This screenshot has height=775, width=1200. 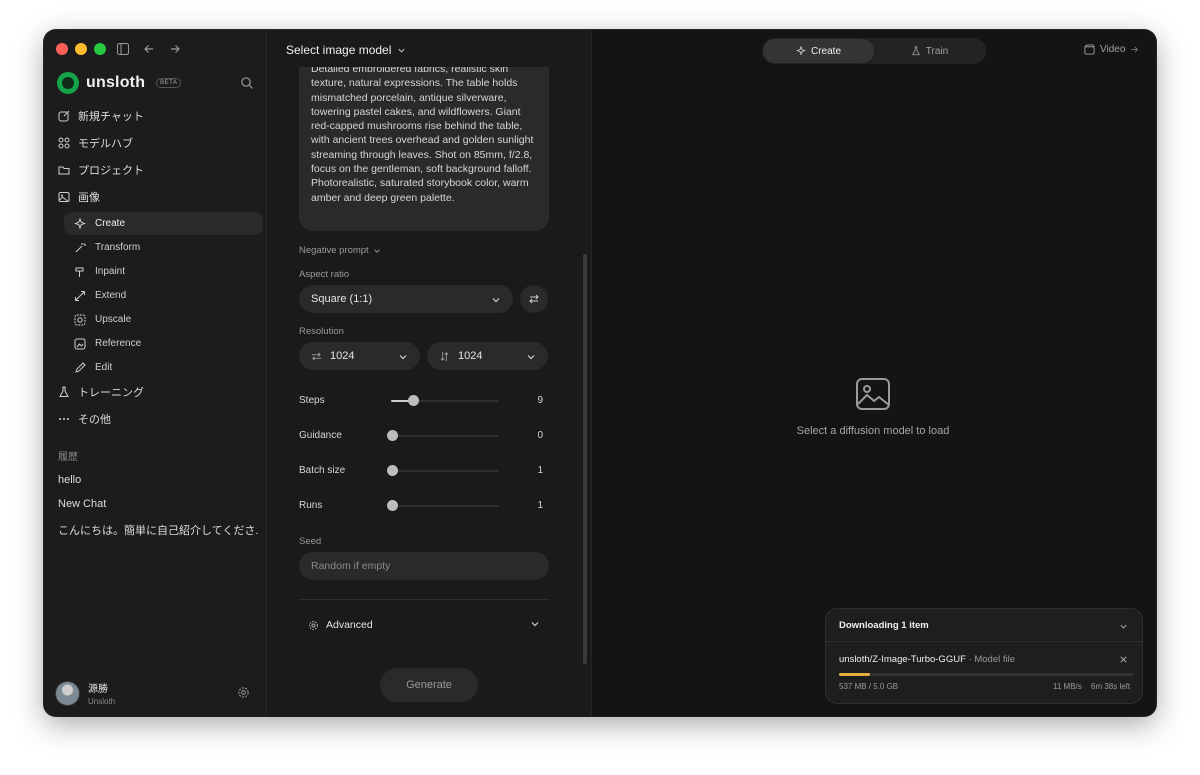 What do you see at coordinates (149, 49) in the screenshot?
I see `back-arrow-icon` at bounding box center [149, 49].